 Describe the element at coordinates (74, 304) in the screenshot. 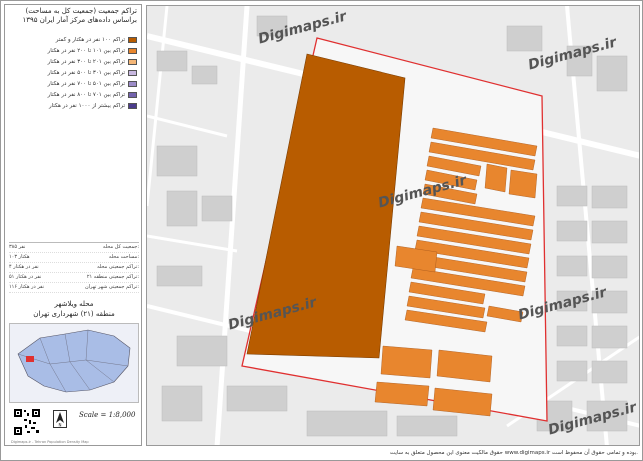

I see `location-line1: محله ویلاشهر` at that location.